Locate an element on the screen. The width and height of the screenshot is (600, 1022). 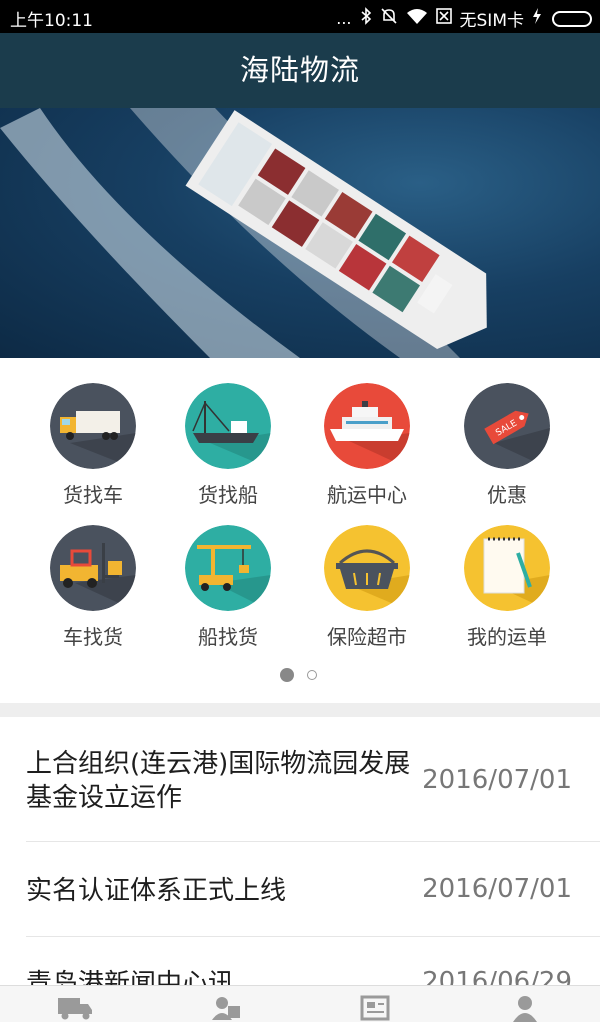
menu-item-insurance-market: 保险超市 is located at coordinates (367, 587).